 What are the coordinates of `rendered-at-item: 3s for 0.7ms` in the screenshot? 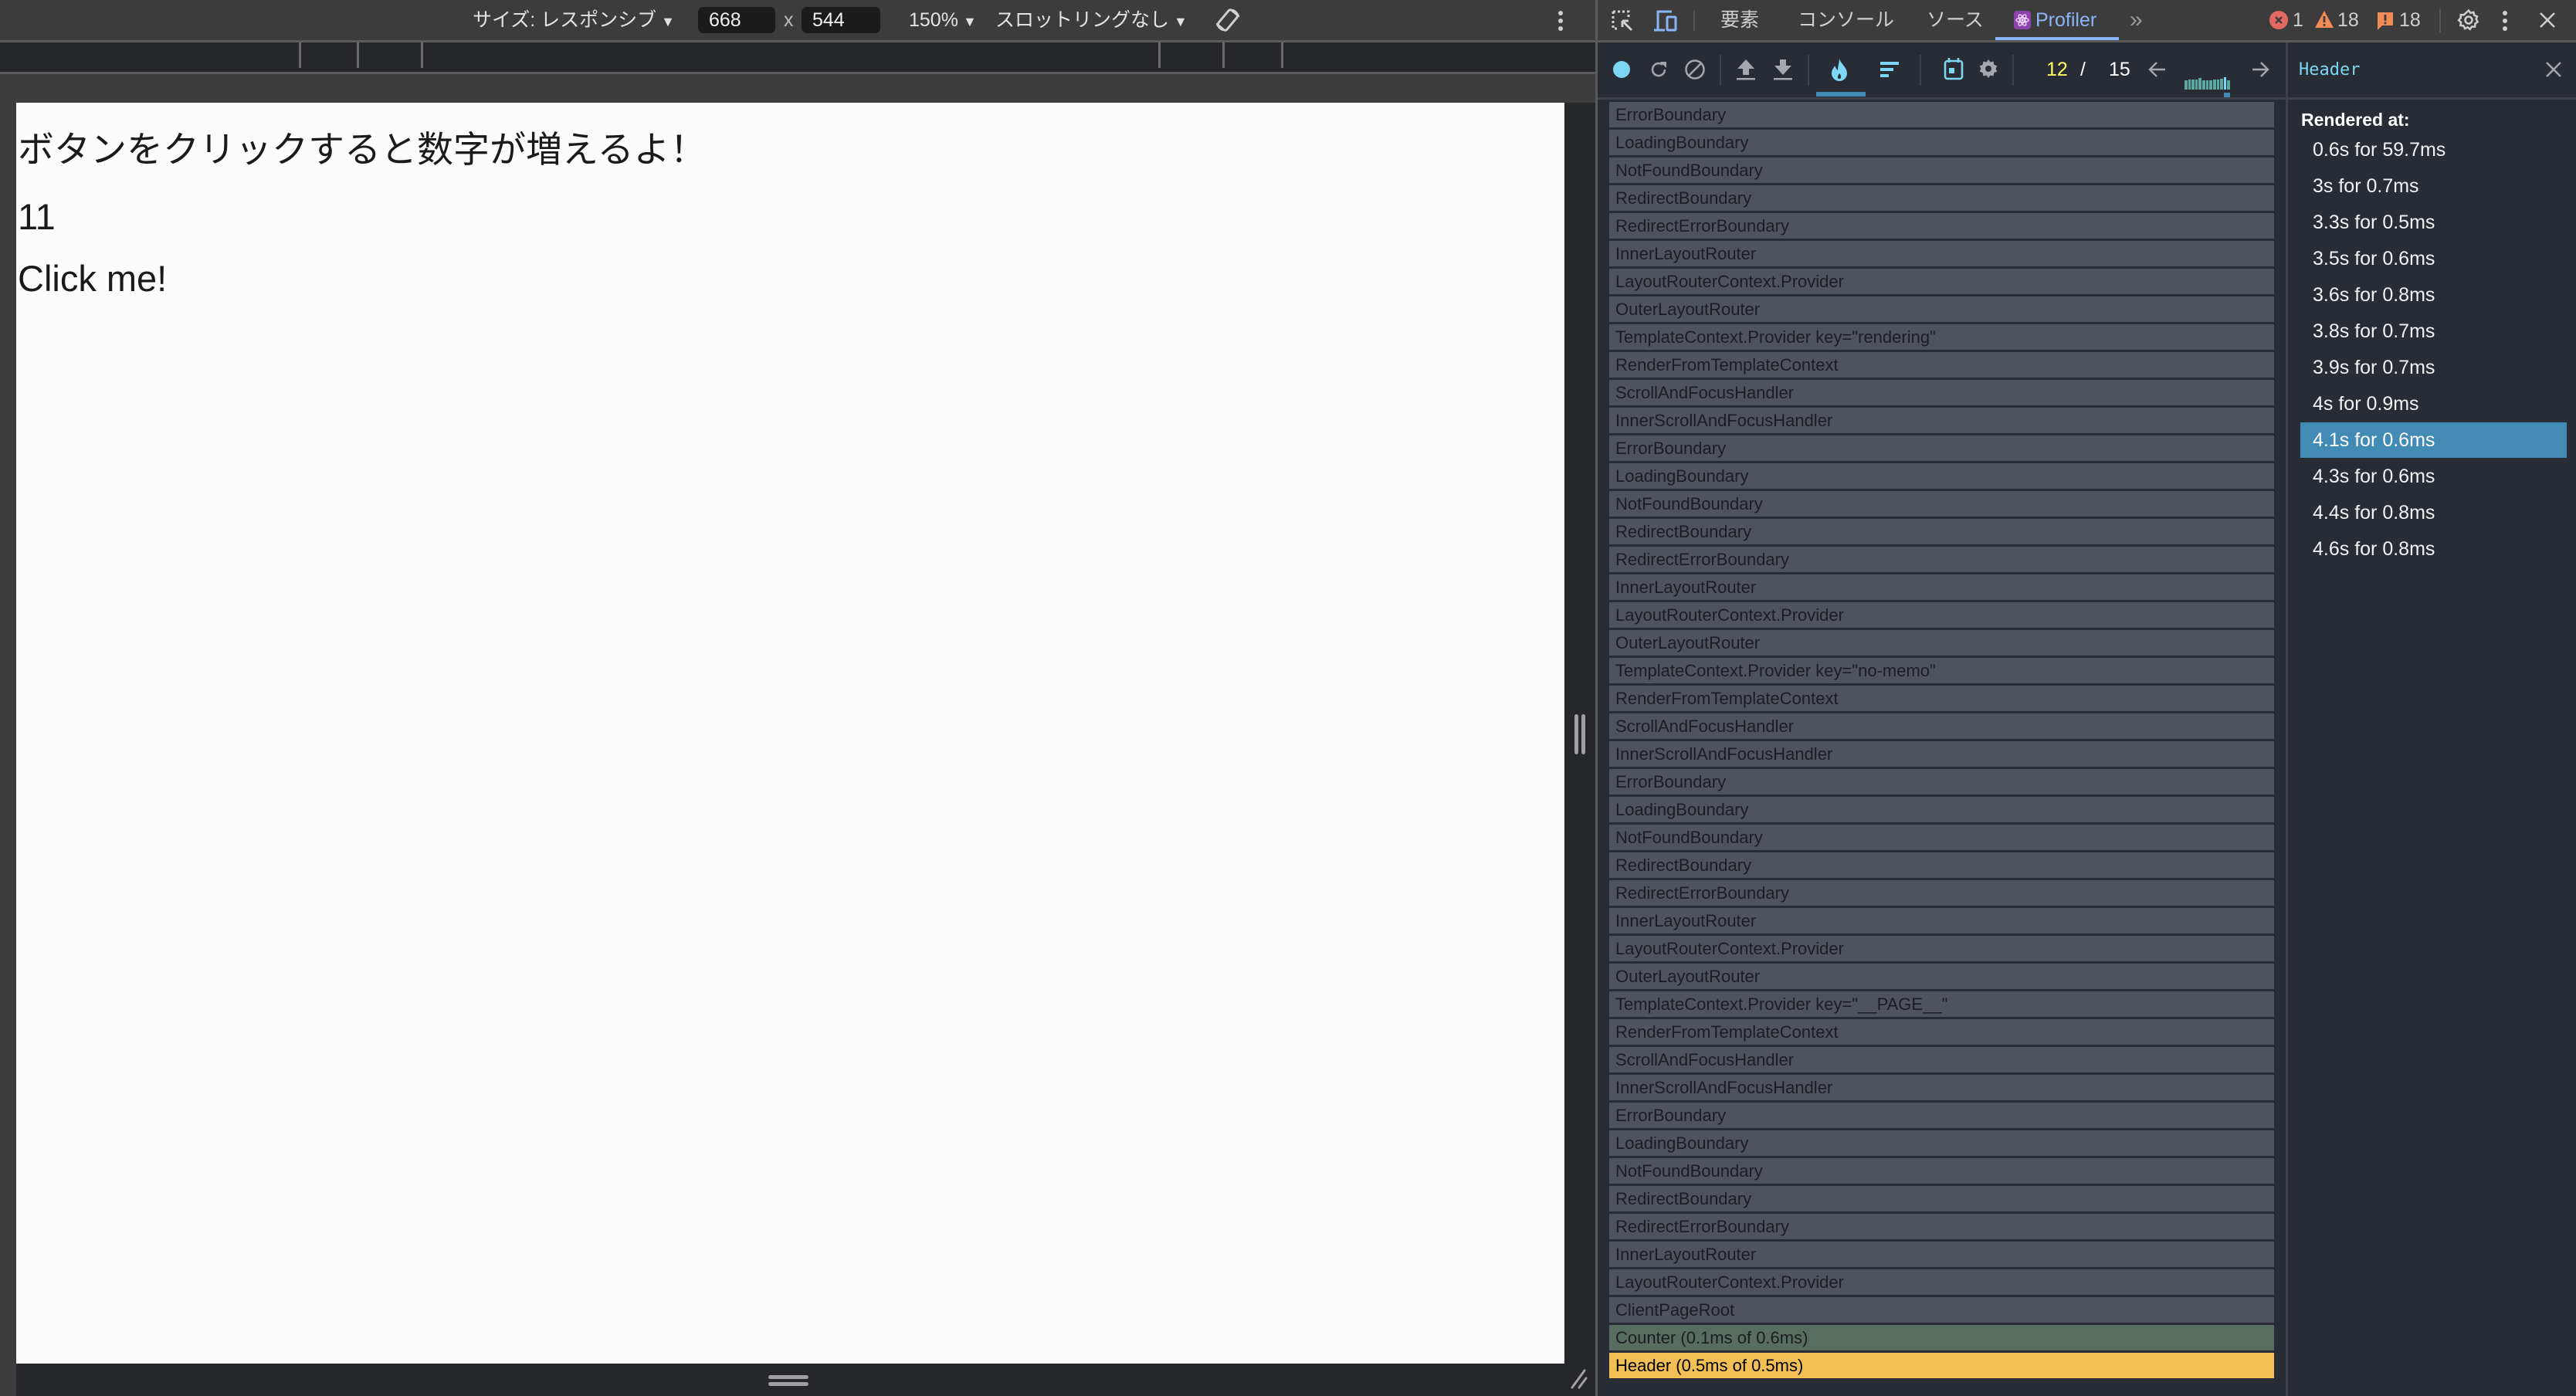 It's located at (2433, 186).